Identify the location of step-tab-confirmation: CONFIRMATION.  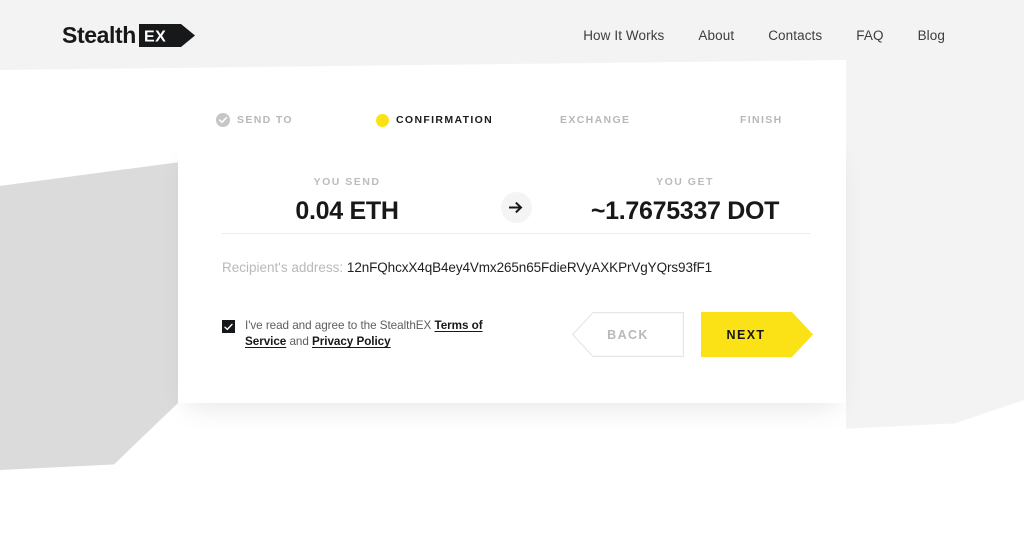
(434, 120).